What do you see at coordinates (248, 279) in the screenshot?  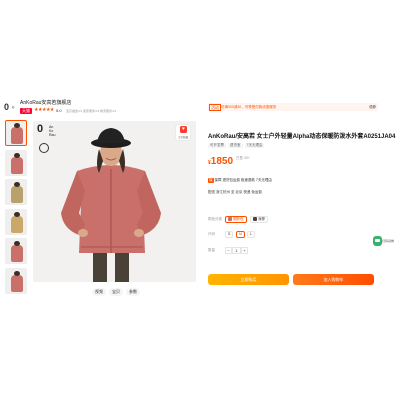 I see `buy-now-button: 立即购买` at bounding box center [248, 279].